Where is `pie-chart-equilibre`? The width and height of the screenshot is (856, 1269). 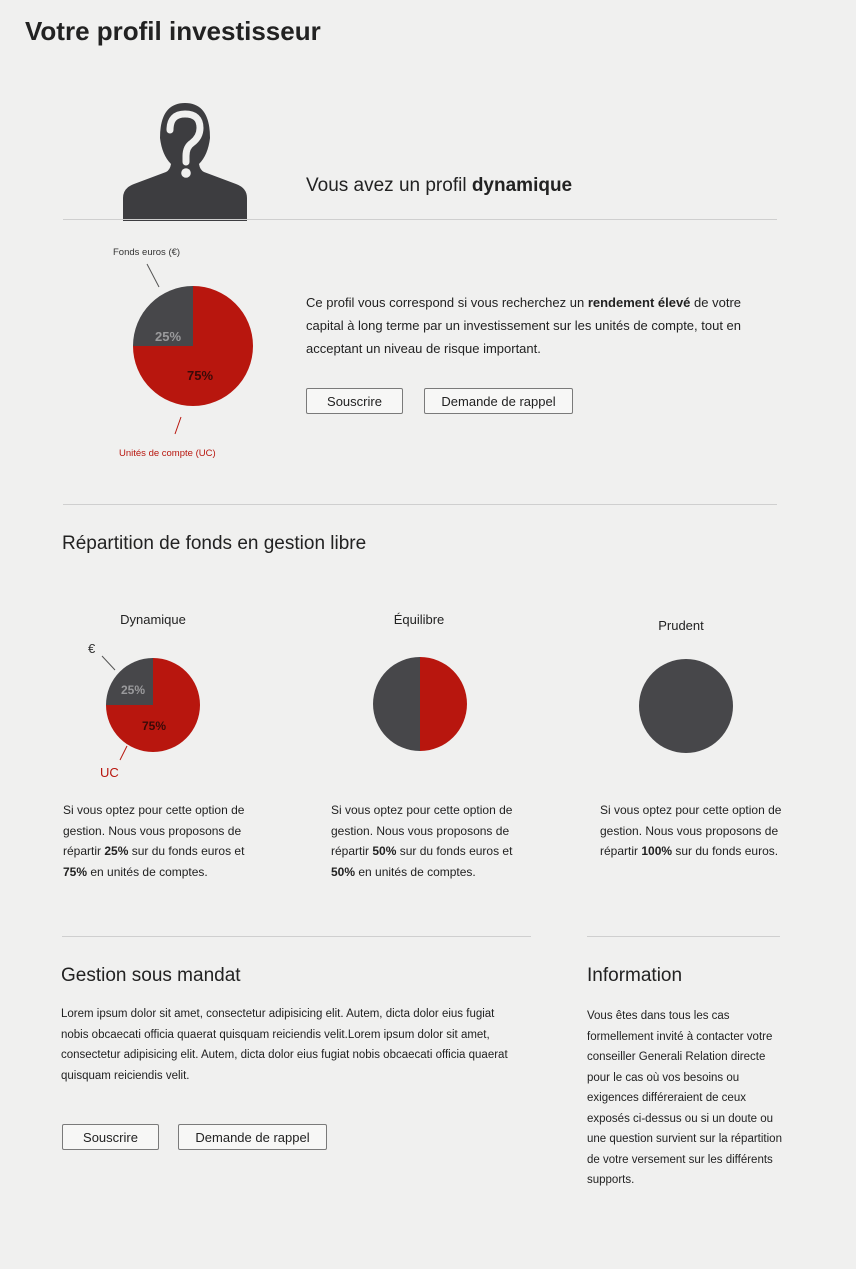
pie-chart-equilibre is located at coordinates (420, 704).